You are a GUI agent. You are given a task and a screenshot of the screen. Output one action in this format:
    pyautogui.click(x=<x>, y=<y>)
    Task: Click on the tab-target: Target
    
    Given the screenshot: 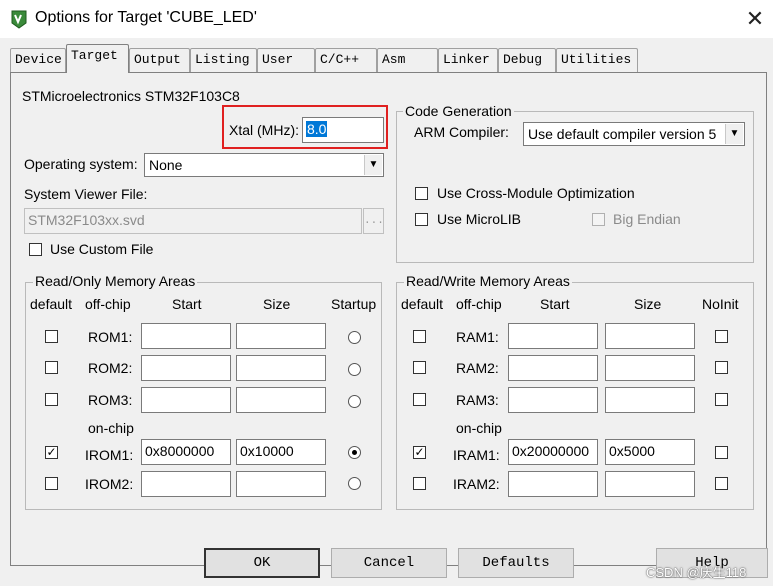 What is the action you would take?
    pyautogui.click(x=97, y=58)
    